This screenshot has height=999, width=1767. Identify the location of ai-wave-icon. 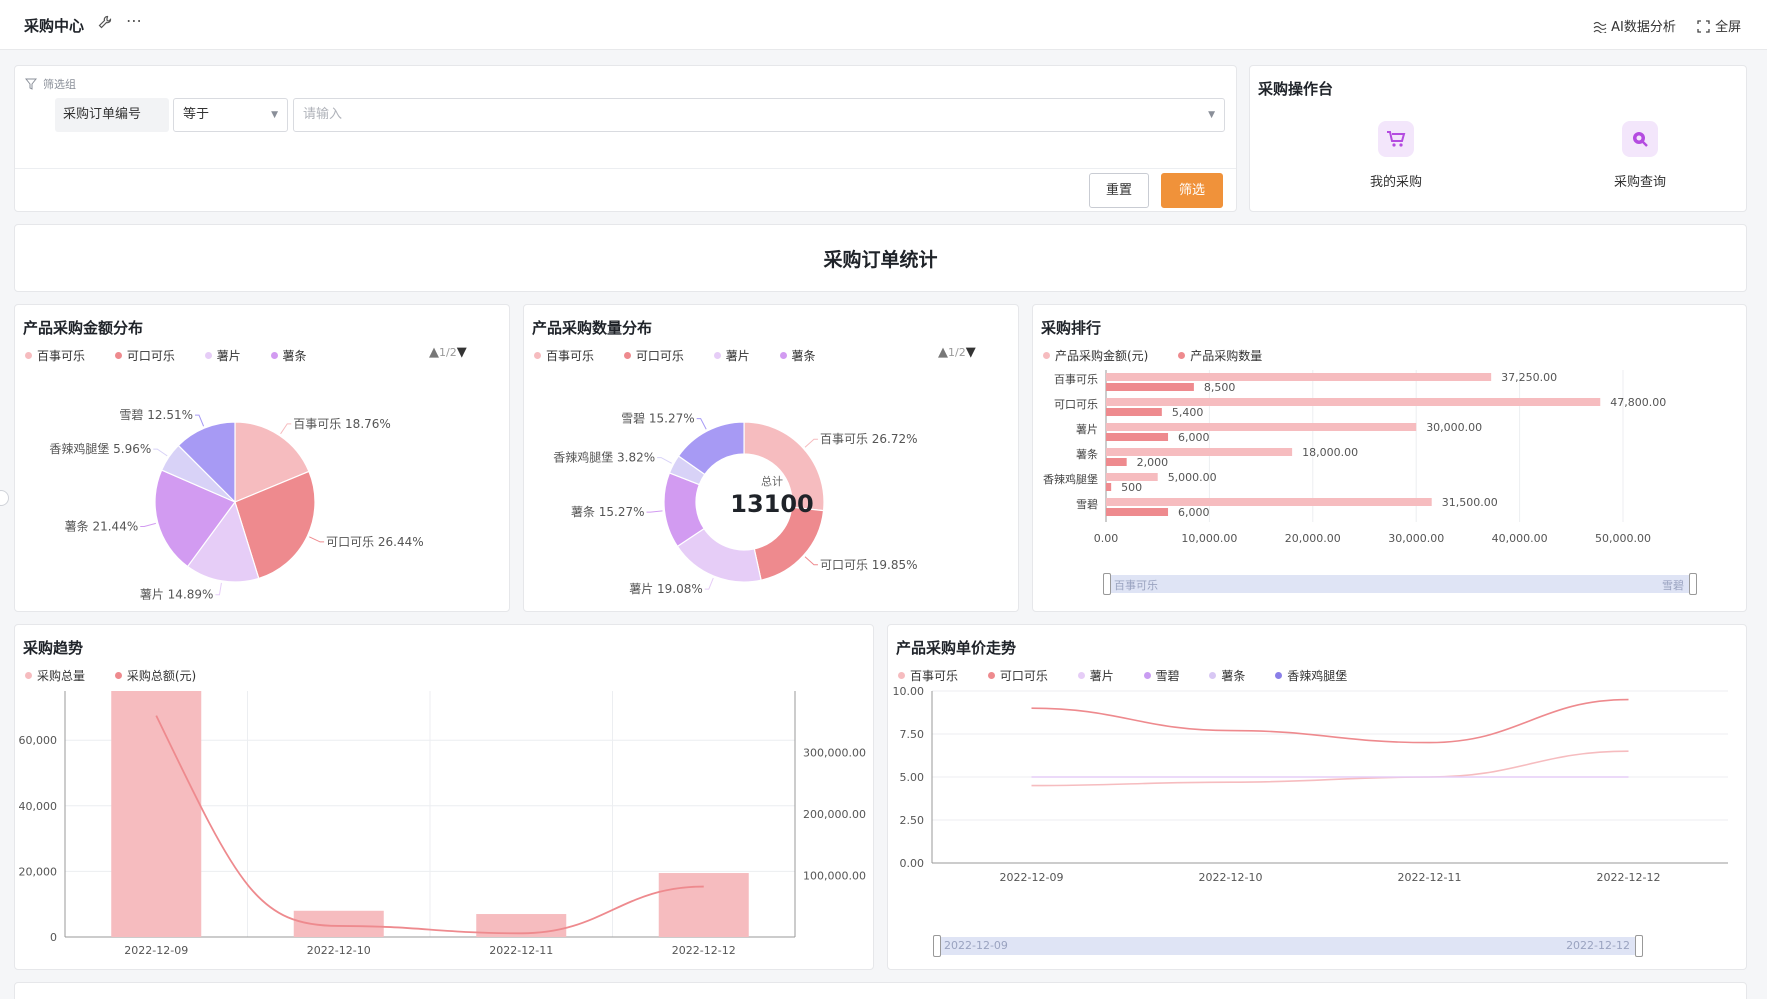
(1600, 29).